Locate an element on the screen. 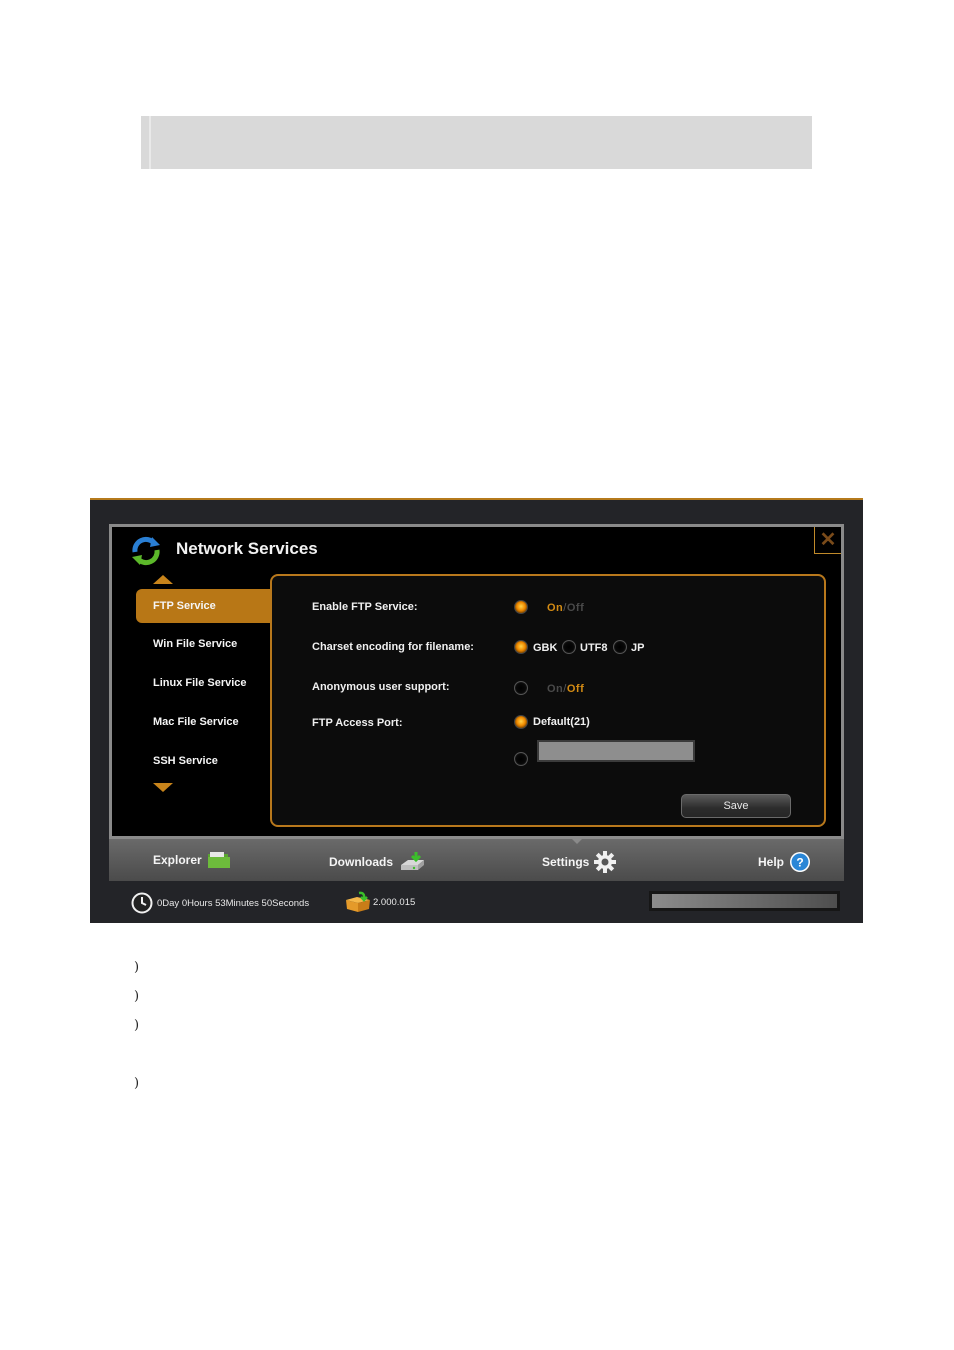  enable-ftp-toggle: On/Off is located at coordinates (565, 608).